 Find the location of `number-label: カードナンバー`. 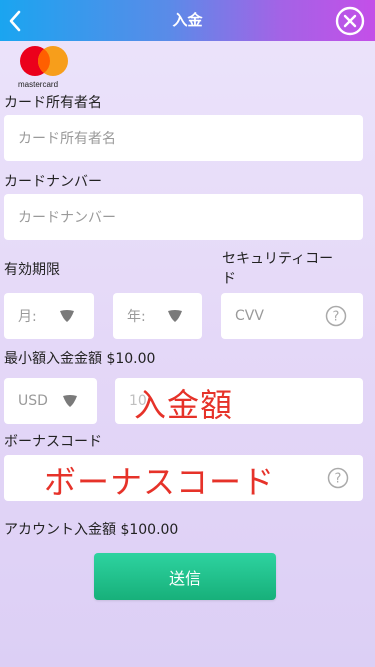

number-label: カードナンバー is located at coordinates (53, 182).